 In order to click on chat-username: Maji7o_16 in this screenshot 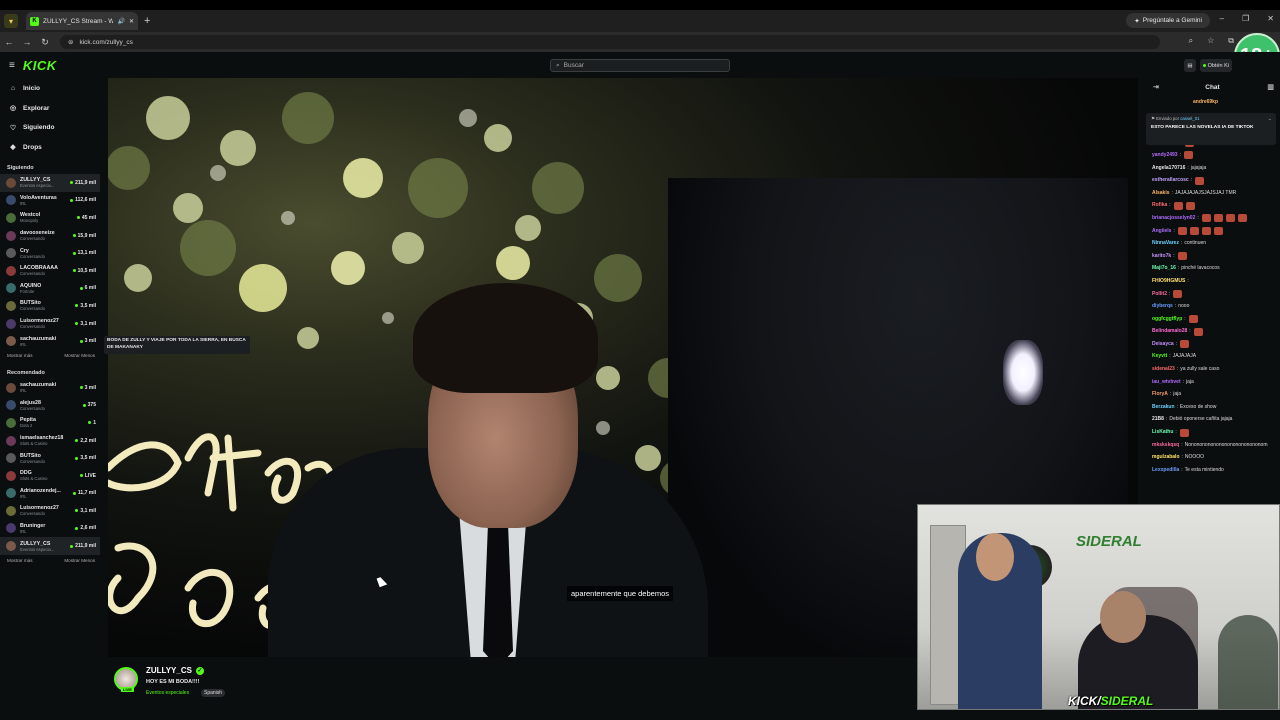, I will do `click(1164, 268)`.